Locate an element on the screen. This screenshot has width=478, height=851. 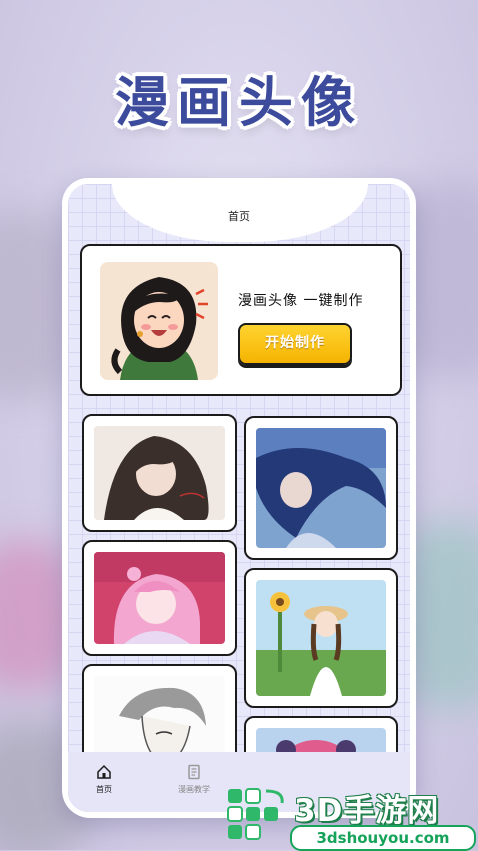
site-watermark: 3D手游网 3dshouyou.com is located at coordinates (350, 818).